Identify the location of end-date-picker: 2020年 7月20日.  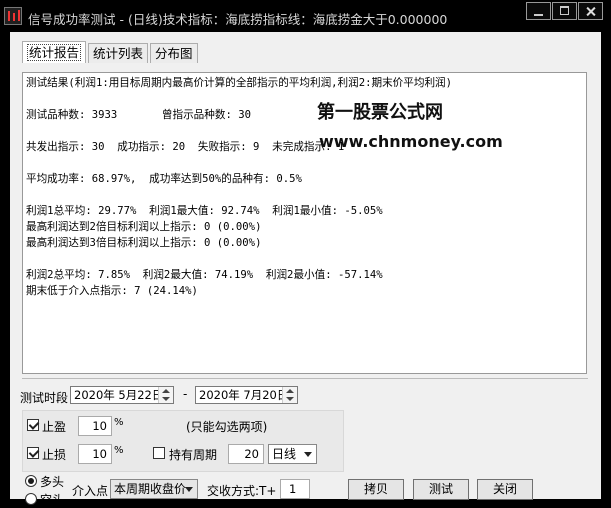
(246, 395).